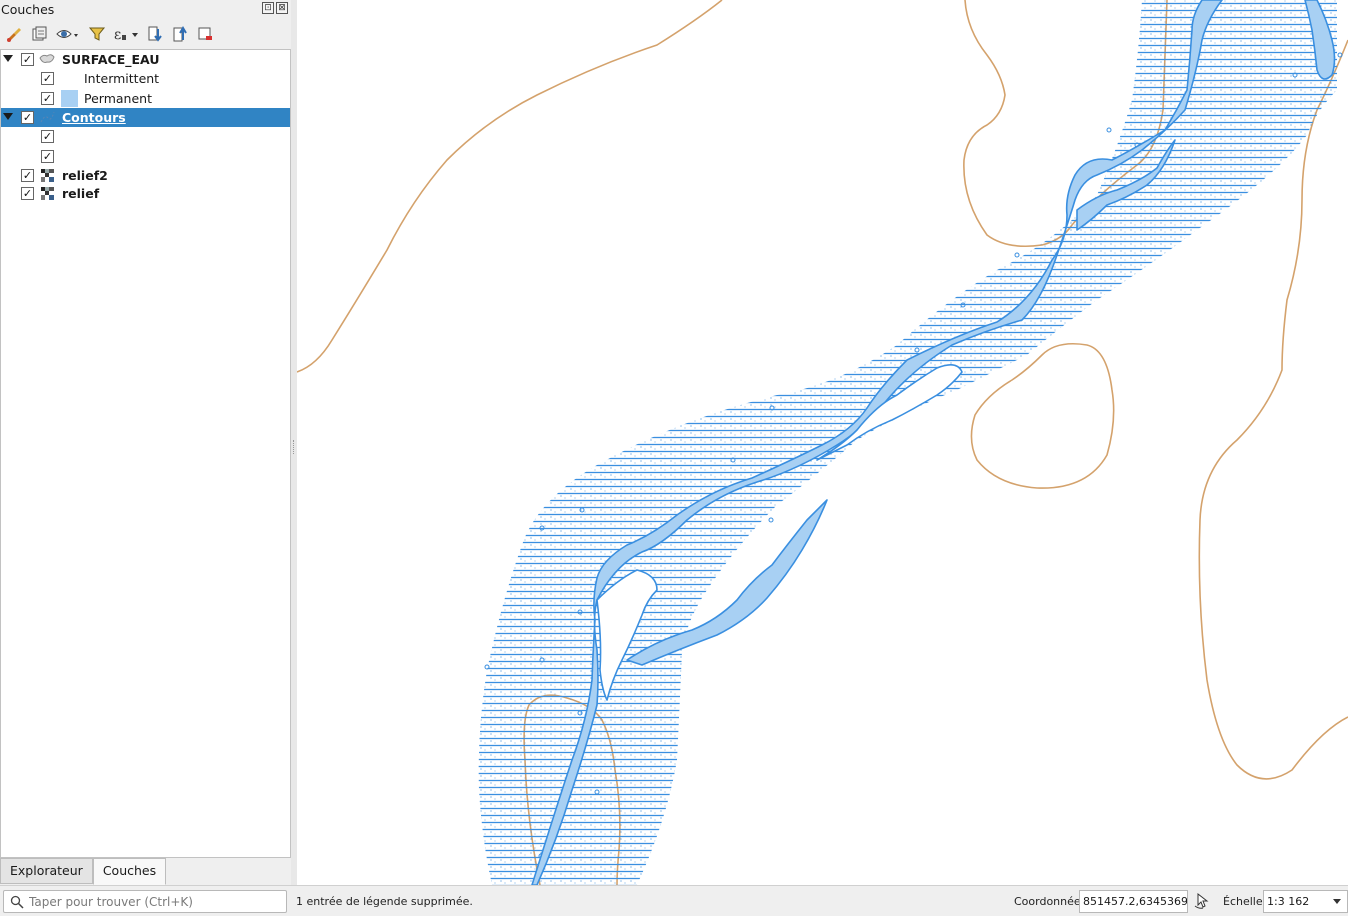  I want to click on legend-item-contour-2: ✓, so click(145, 156).